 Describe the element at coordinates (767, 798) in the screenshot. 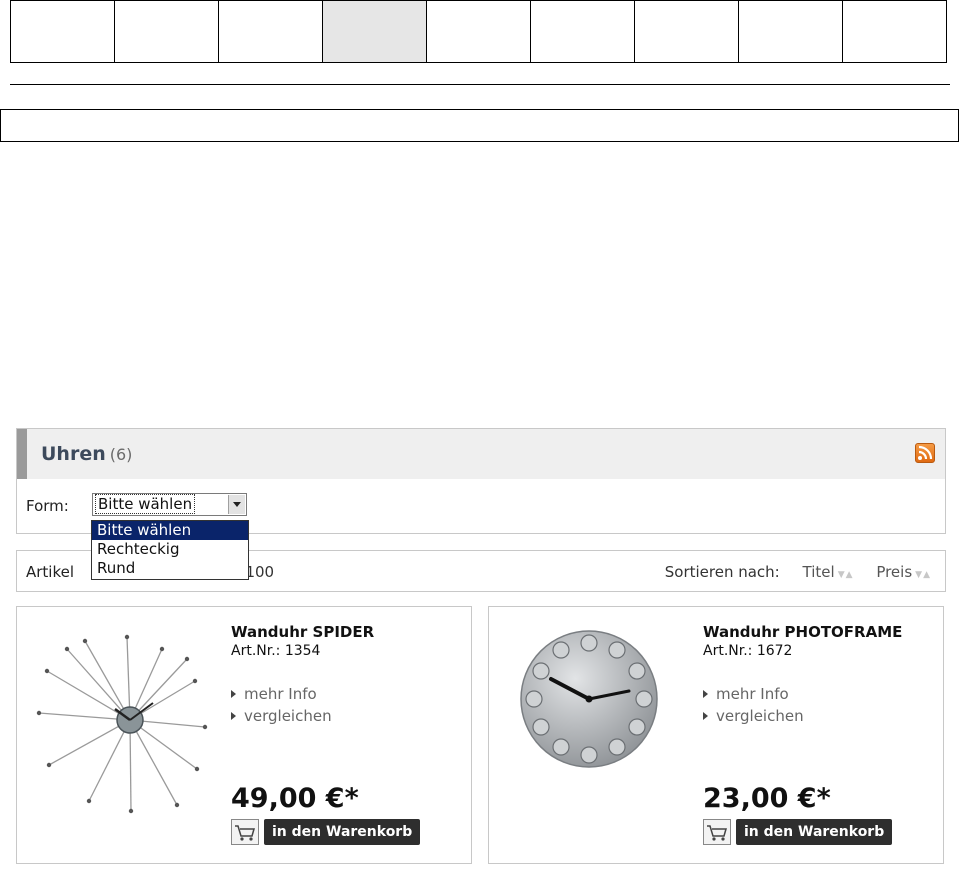

I see `product-price: 23,00 €*` at that location.